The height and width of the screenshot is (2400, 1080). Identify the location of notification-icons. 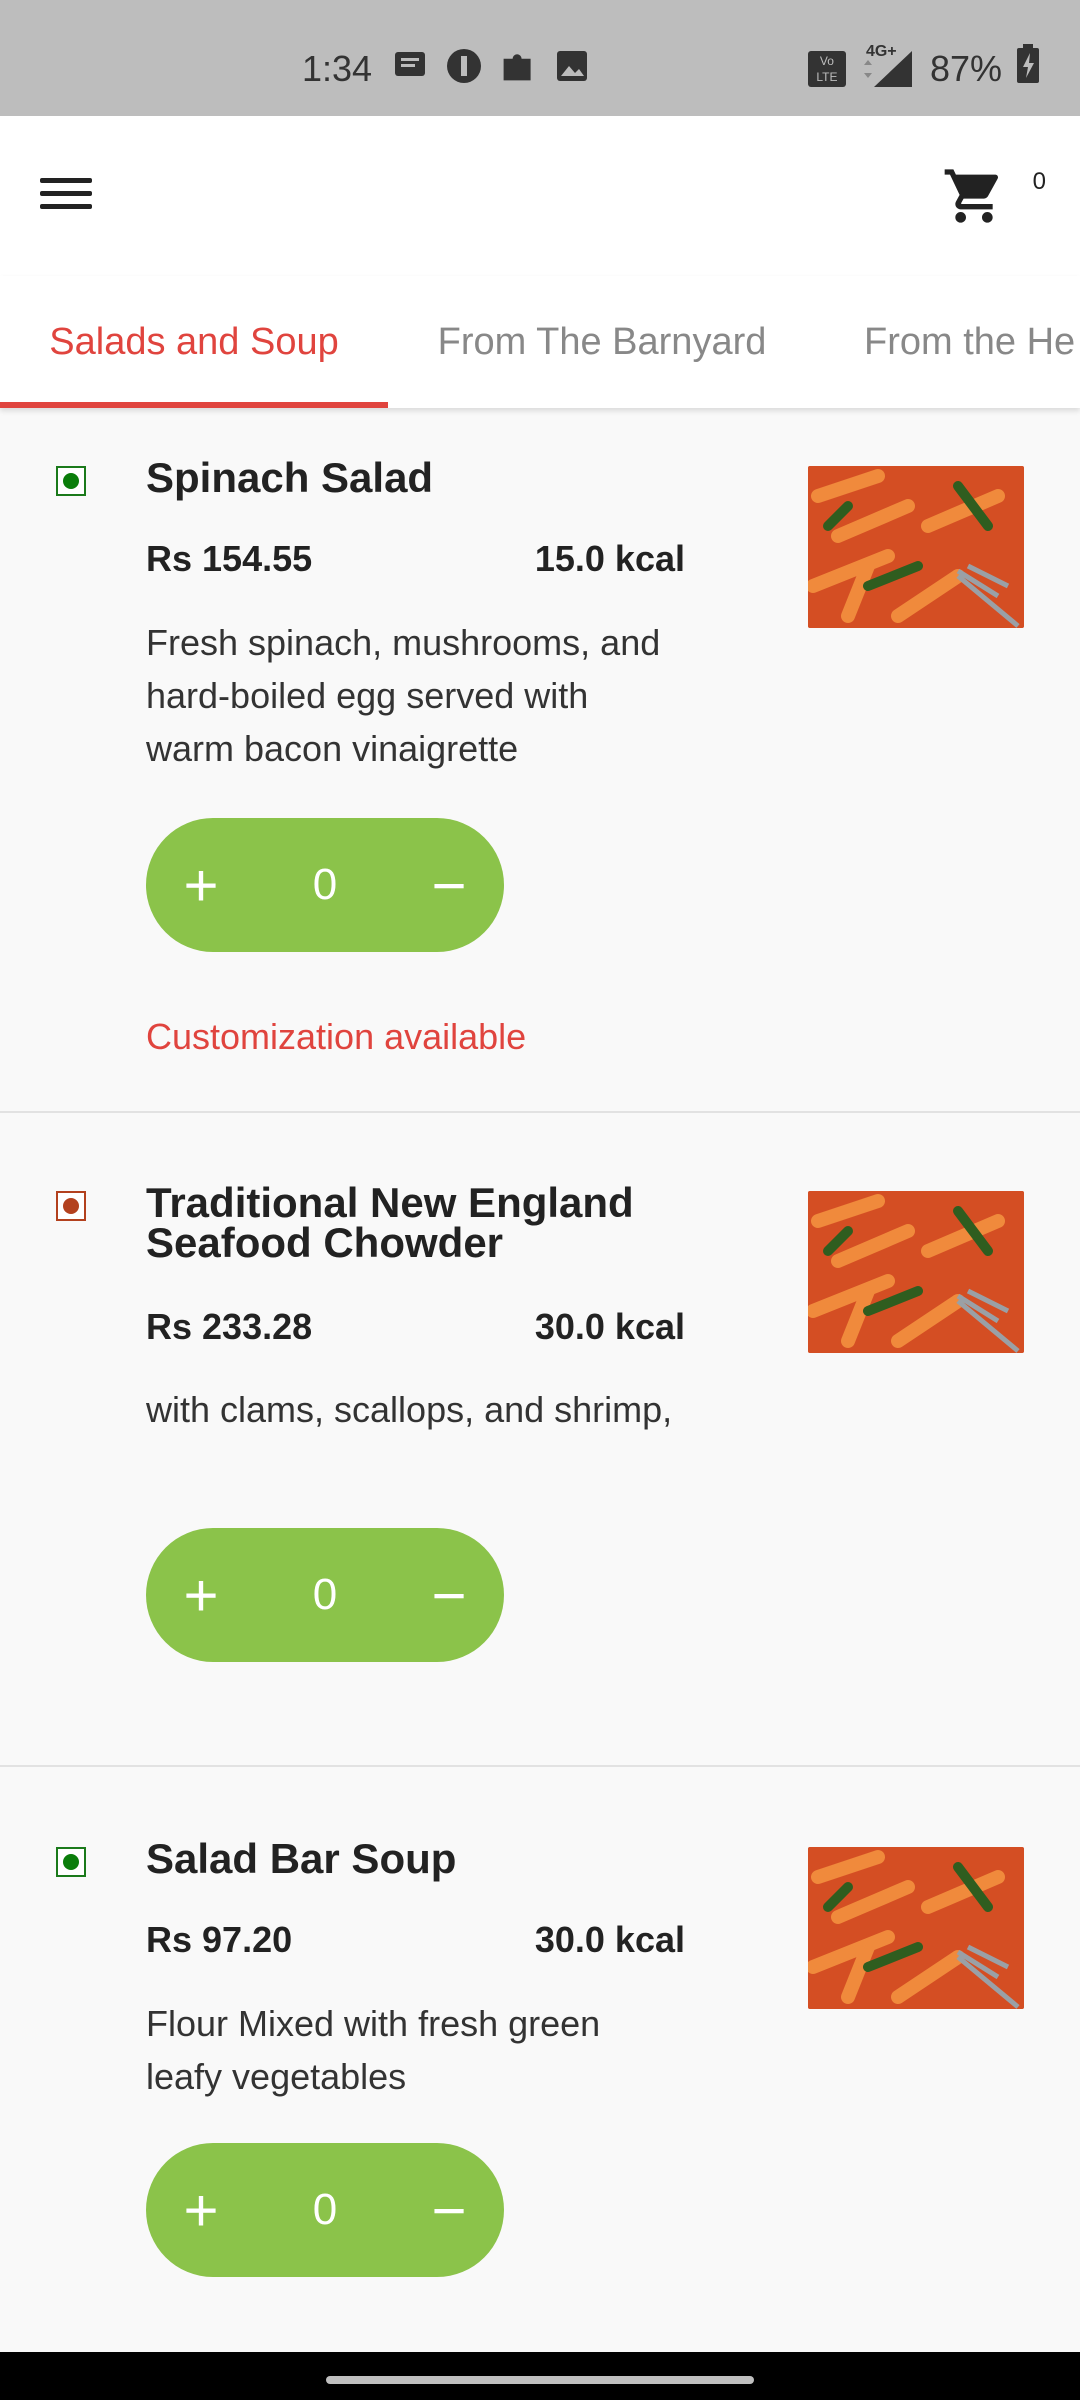
(491, 66).